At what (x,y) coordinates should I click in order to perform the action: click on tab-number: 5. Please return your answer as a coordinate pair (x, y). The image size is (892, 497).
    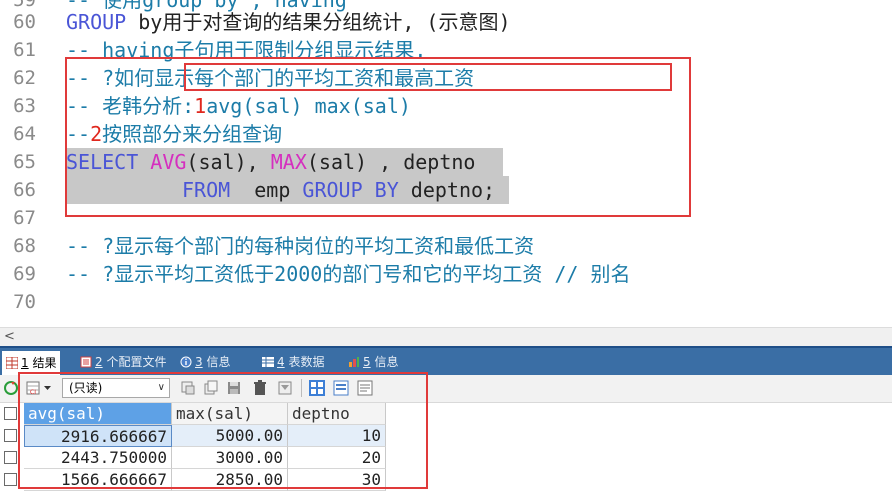
    Looking at the image, I should click on (367, 362).